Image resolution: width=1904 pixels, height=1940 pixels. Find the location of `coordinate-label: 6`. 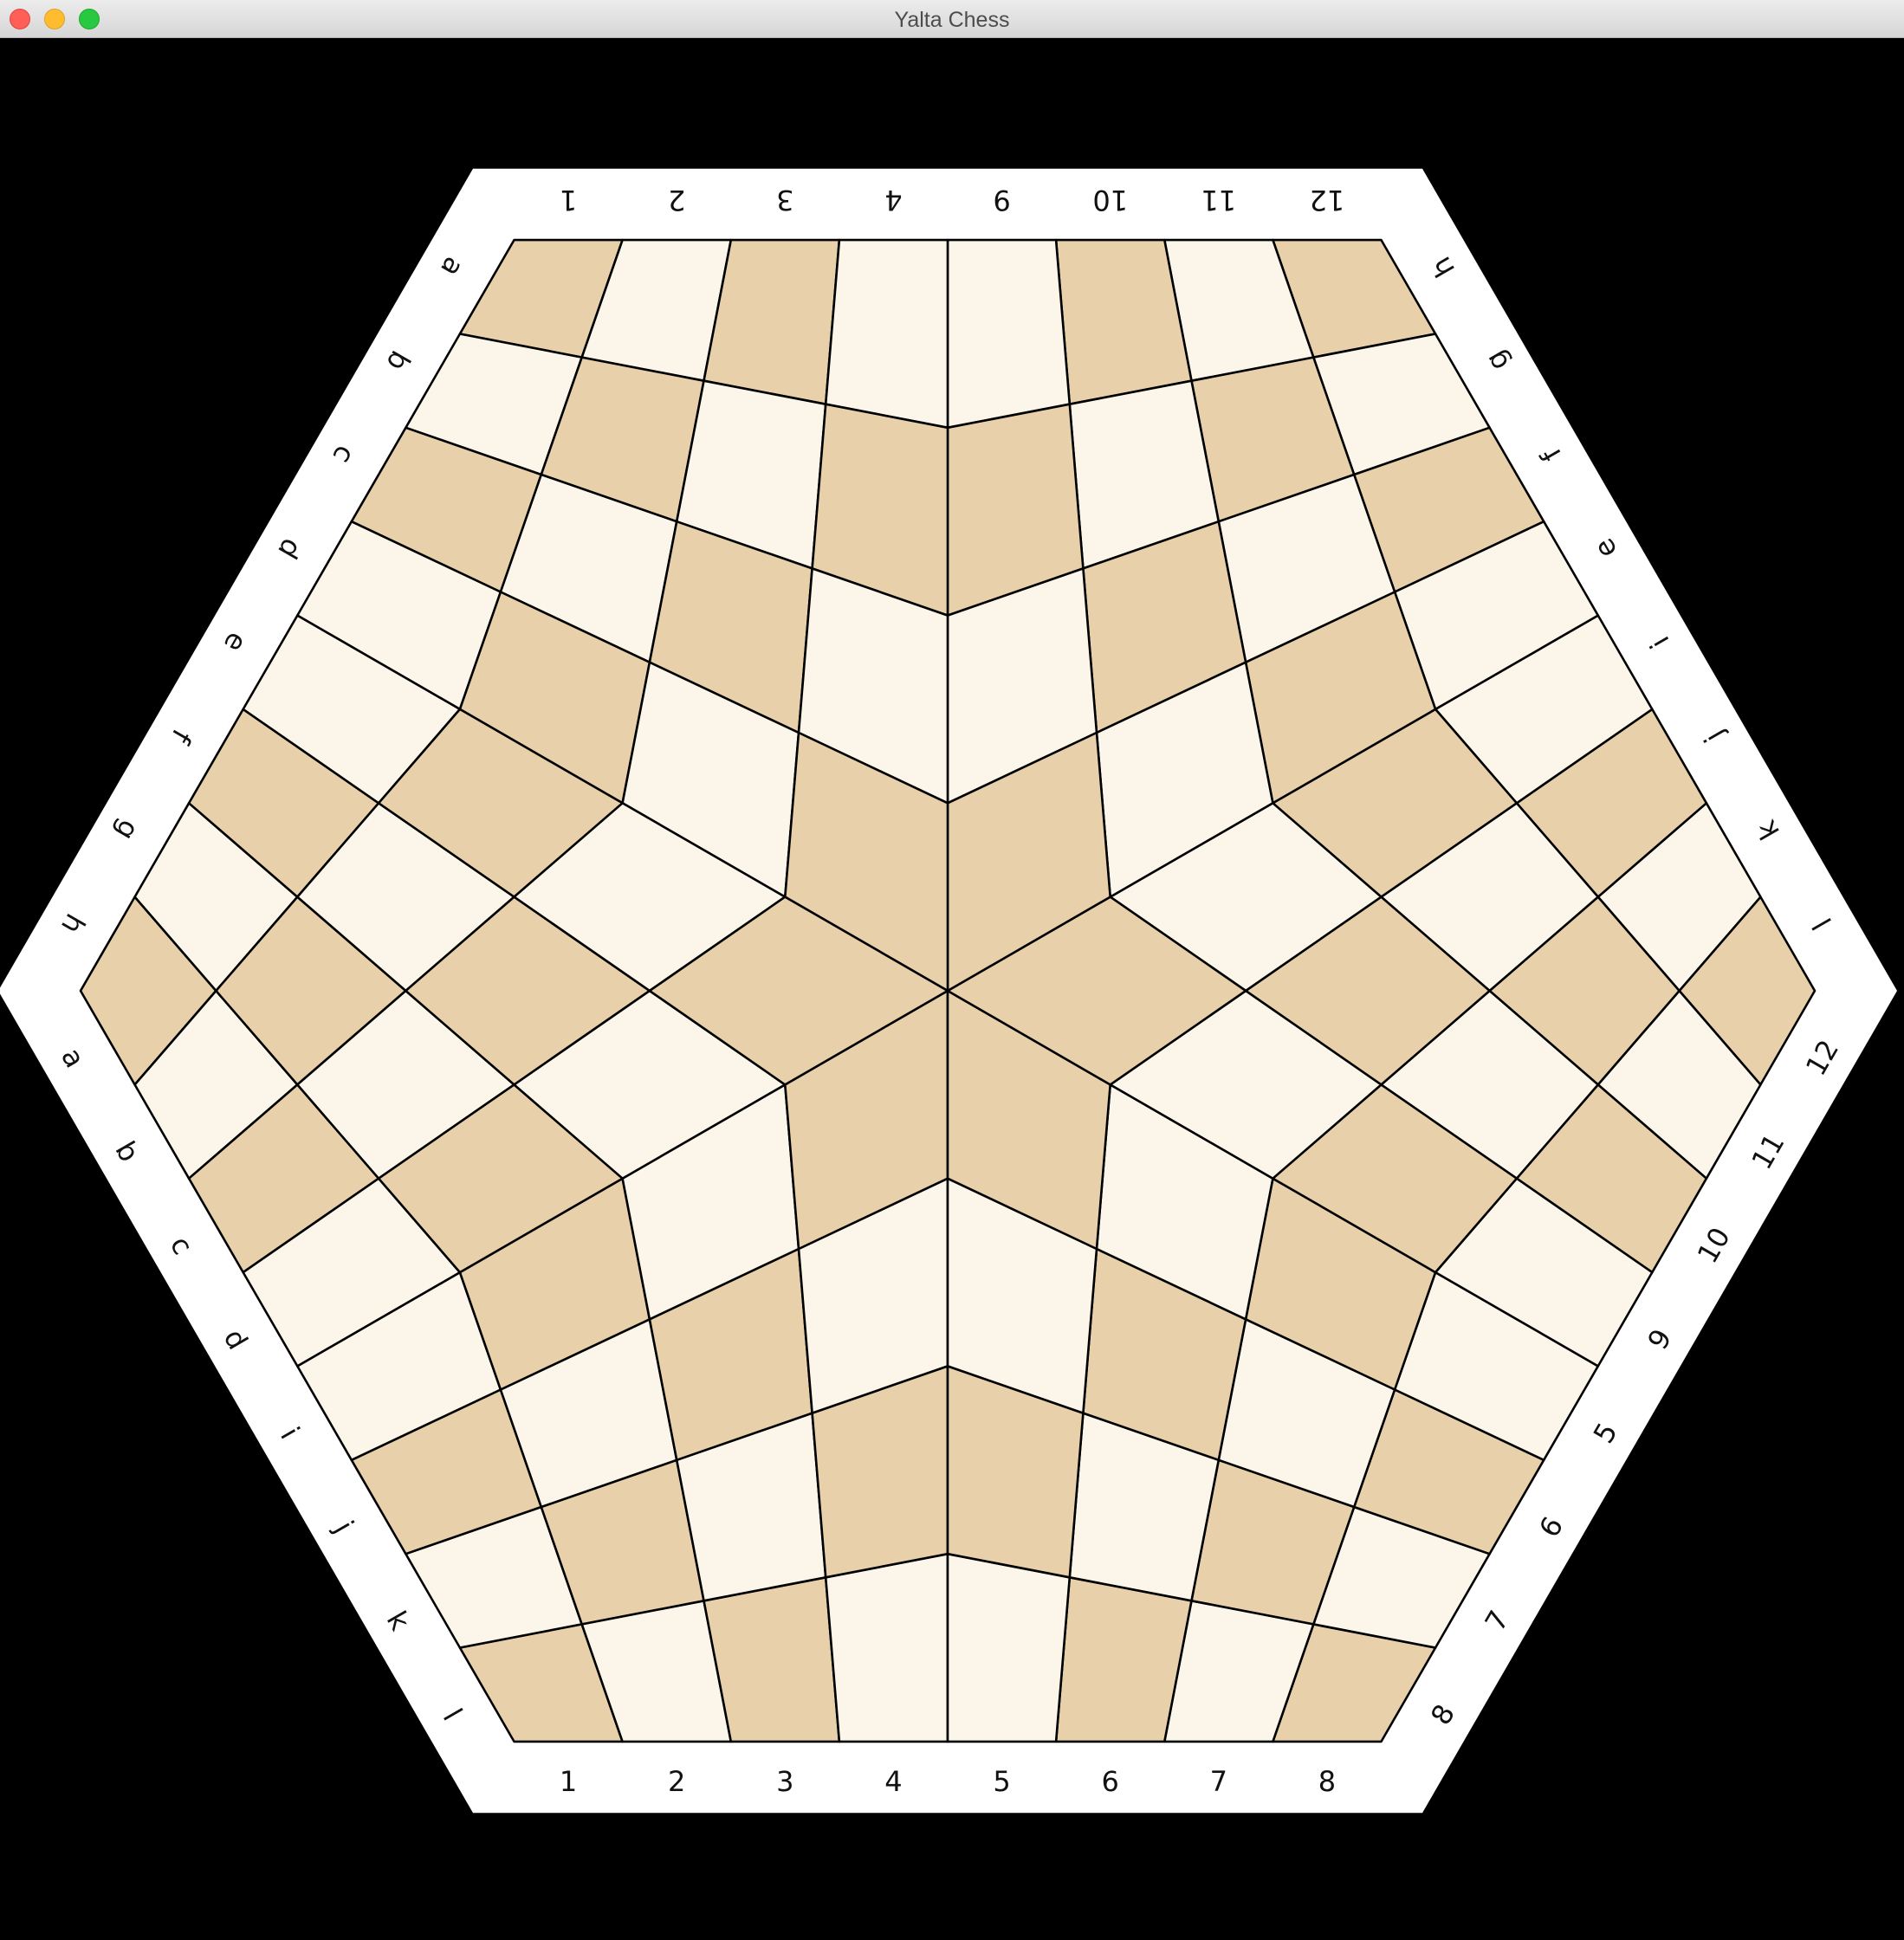

coordinate-label: 6 is located at coordinates (1110, 1781).